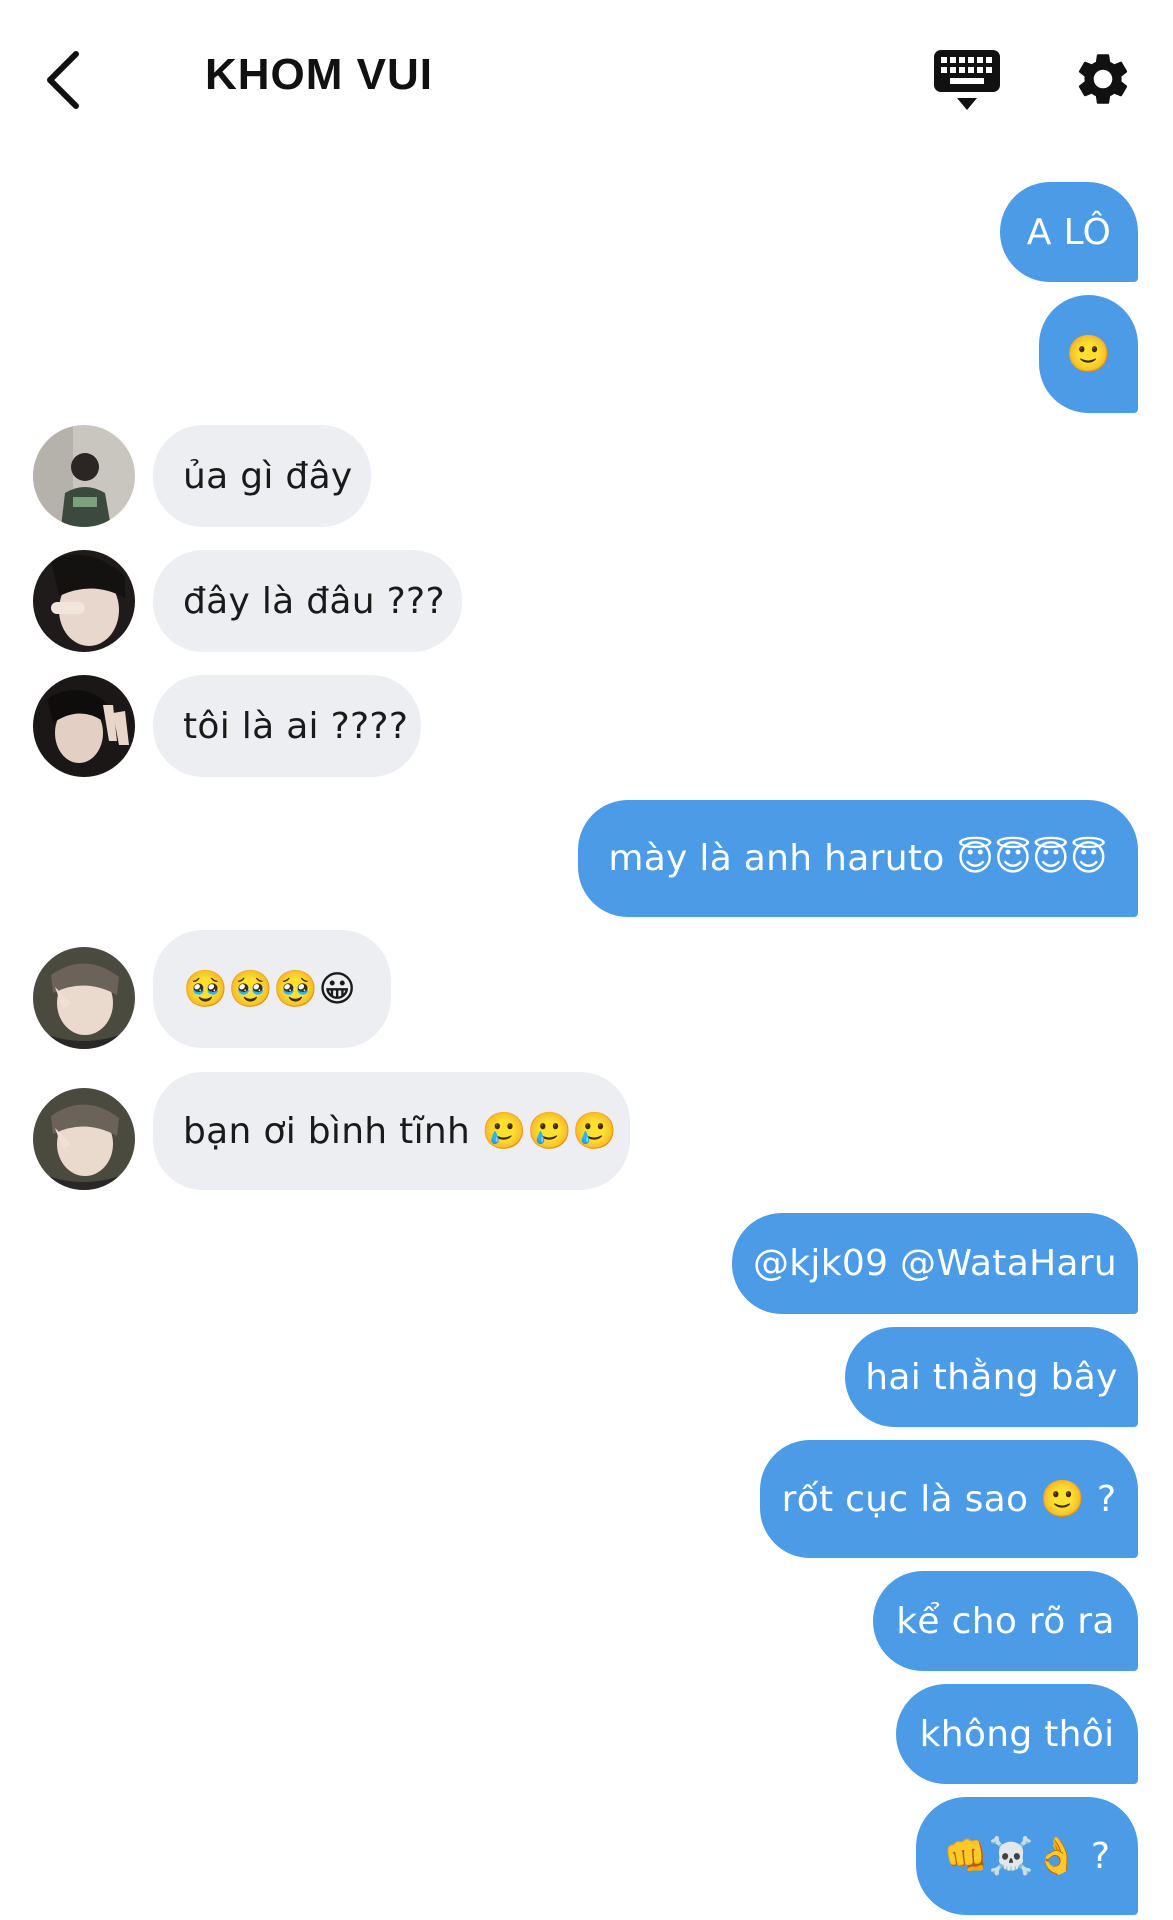 The image size is (1173, 1920). I want to click on keyboard-toggle-button, so click(967, 81).